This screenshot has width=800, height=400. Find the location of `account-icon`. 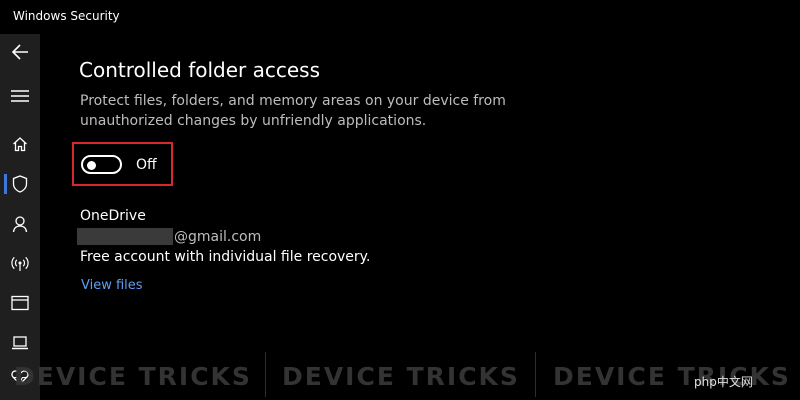

account-icon is located at coordinates (20, 224).